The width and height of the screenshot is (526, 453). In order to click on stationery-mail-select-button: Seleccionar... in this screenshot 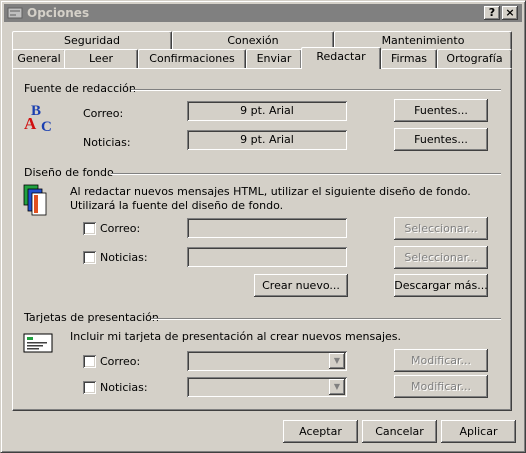, I will do `click(441, 228)`.